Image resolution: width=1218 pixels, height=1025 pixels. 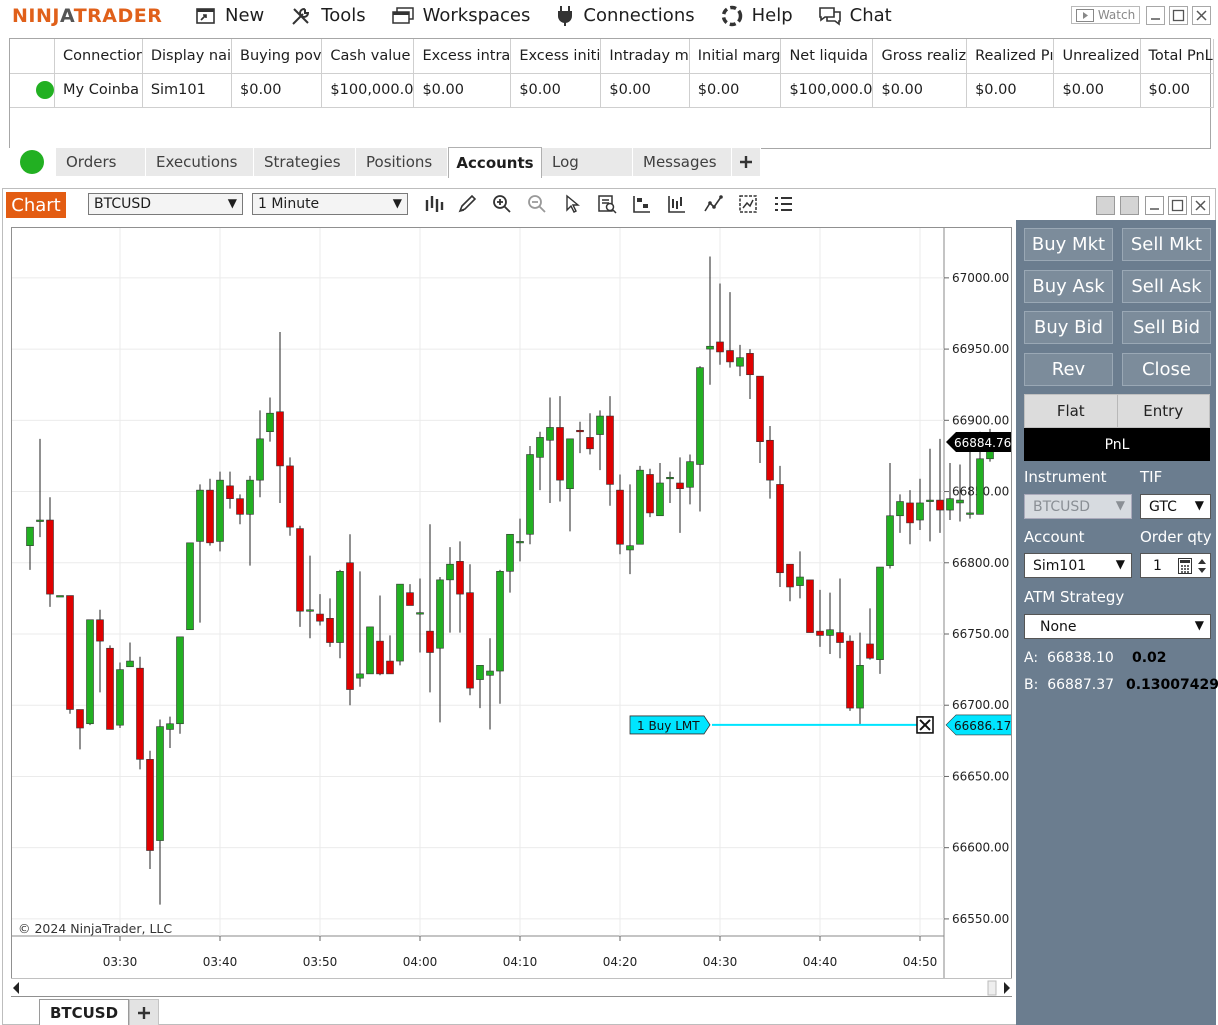 I want to click on buy-bid-button: Buy Bid, so click(x=1068, y=327).